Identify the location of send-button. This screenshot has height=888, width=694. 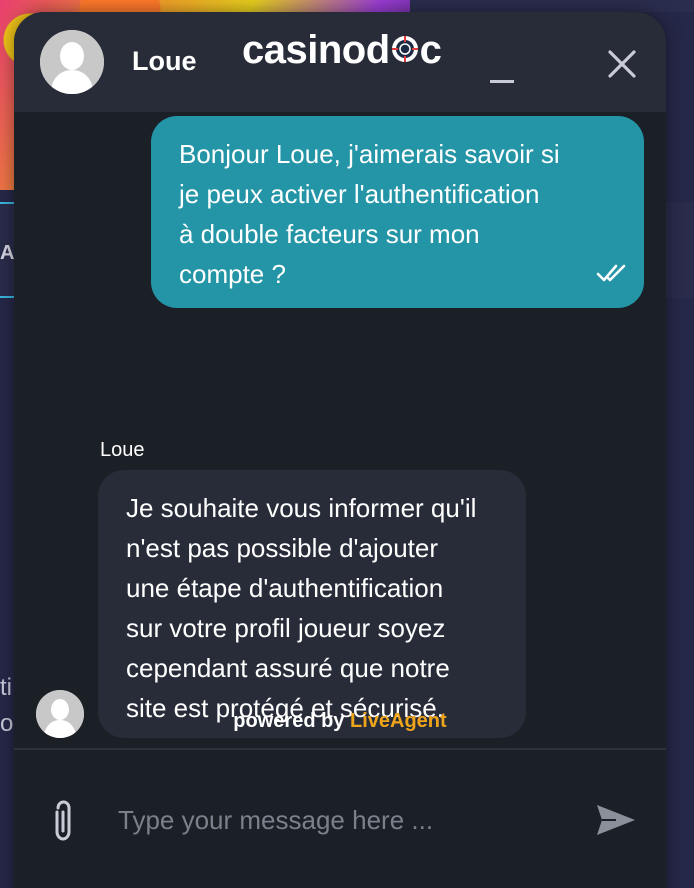
(616, 820).